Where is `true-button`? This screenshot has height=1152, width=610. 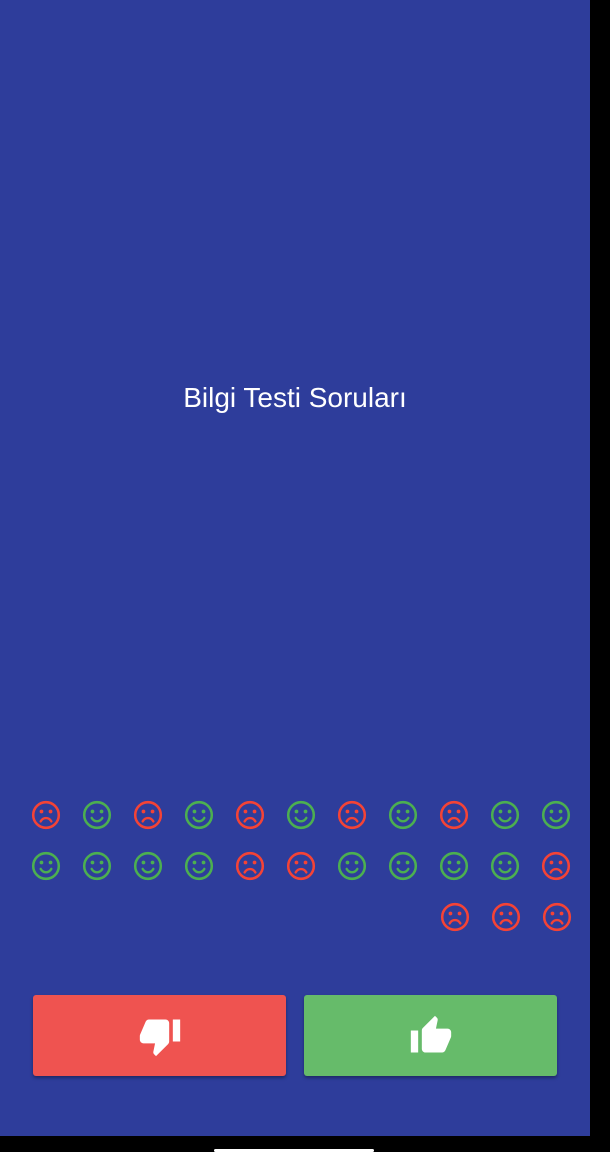
true-button is located at coordinates (430, 1035).